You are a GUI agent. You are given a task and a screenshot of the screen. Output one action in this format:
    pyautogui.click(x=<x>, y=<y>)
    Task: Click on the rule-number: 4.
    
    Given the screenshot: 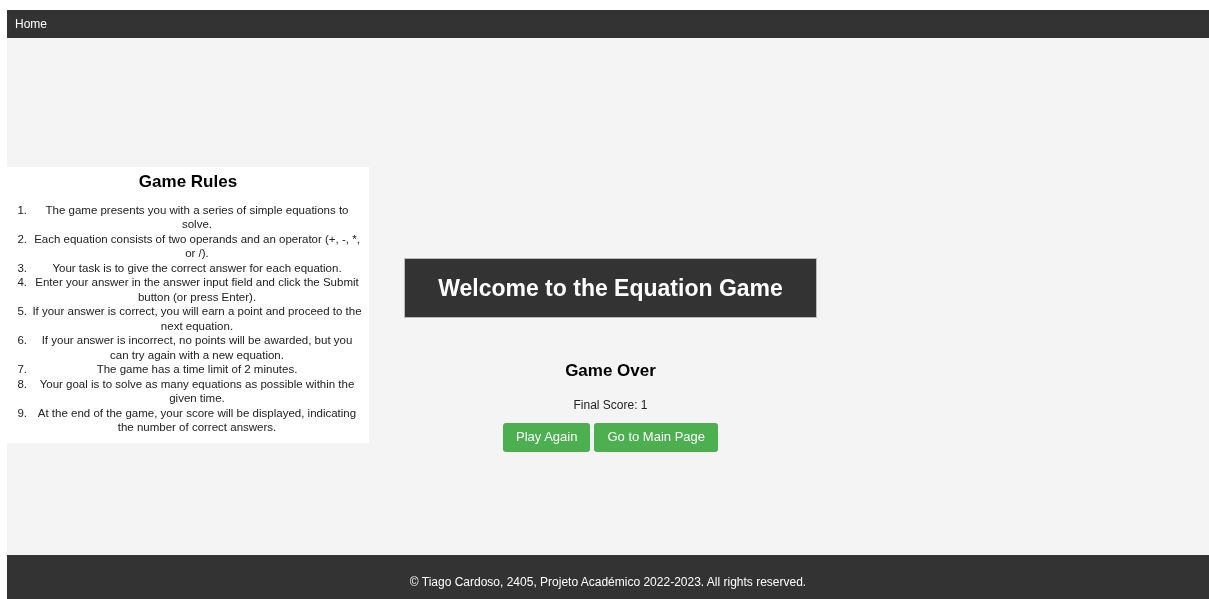 What is the action you would take?
    pyautogui.click(x=21, y=282)
    